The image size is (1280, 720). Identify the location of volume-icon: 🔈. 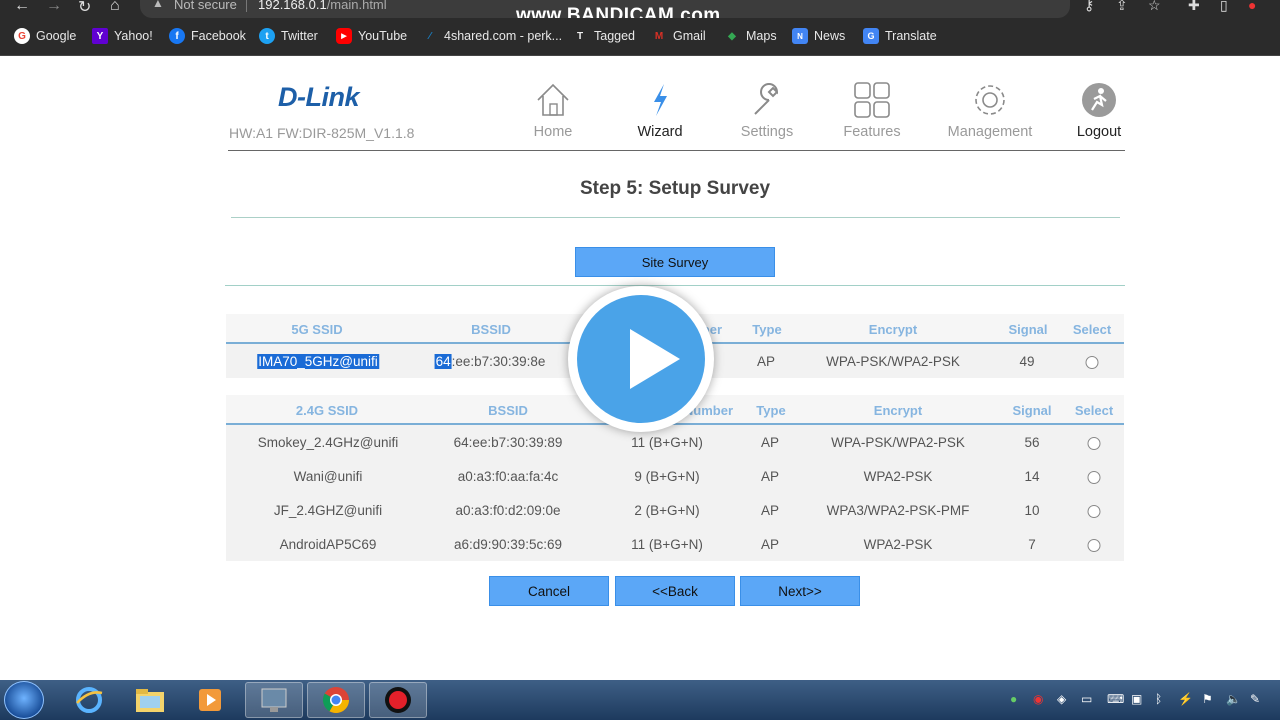
(1233, 699).